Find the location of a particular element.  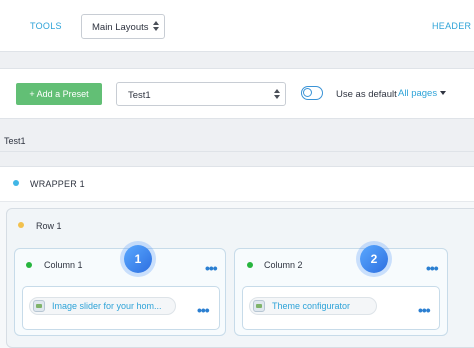

use-as-default-toggle is located at coordinates (312, 93).